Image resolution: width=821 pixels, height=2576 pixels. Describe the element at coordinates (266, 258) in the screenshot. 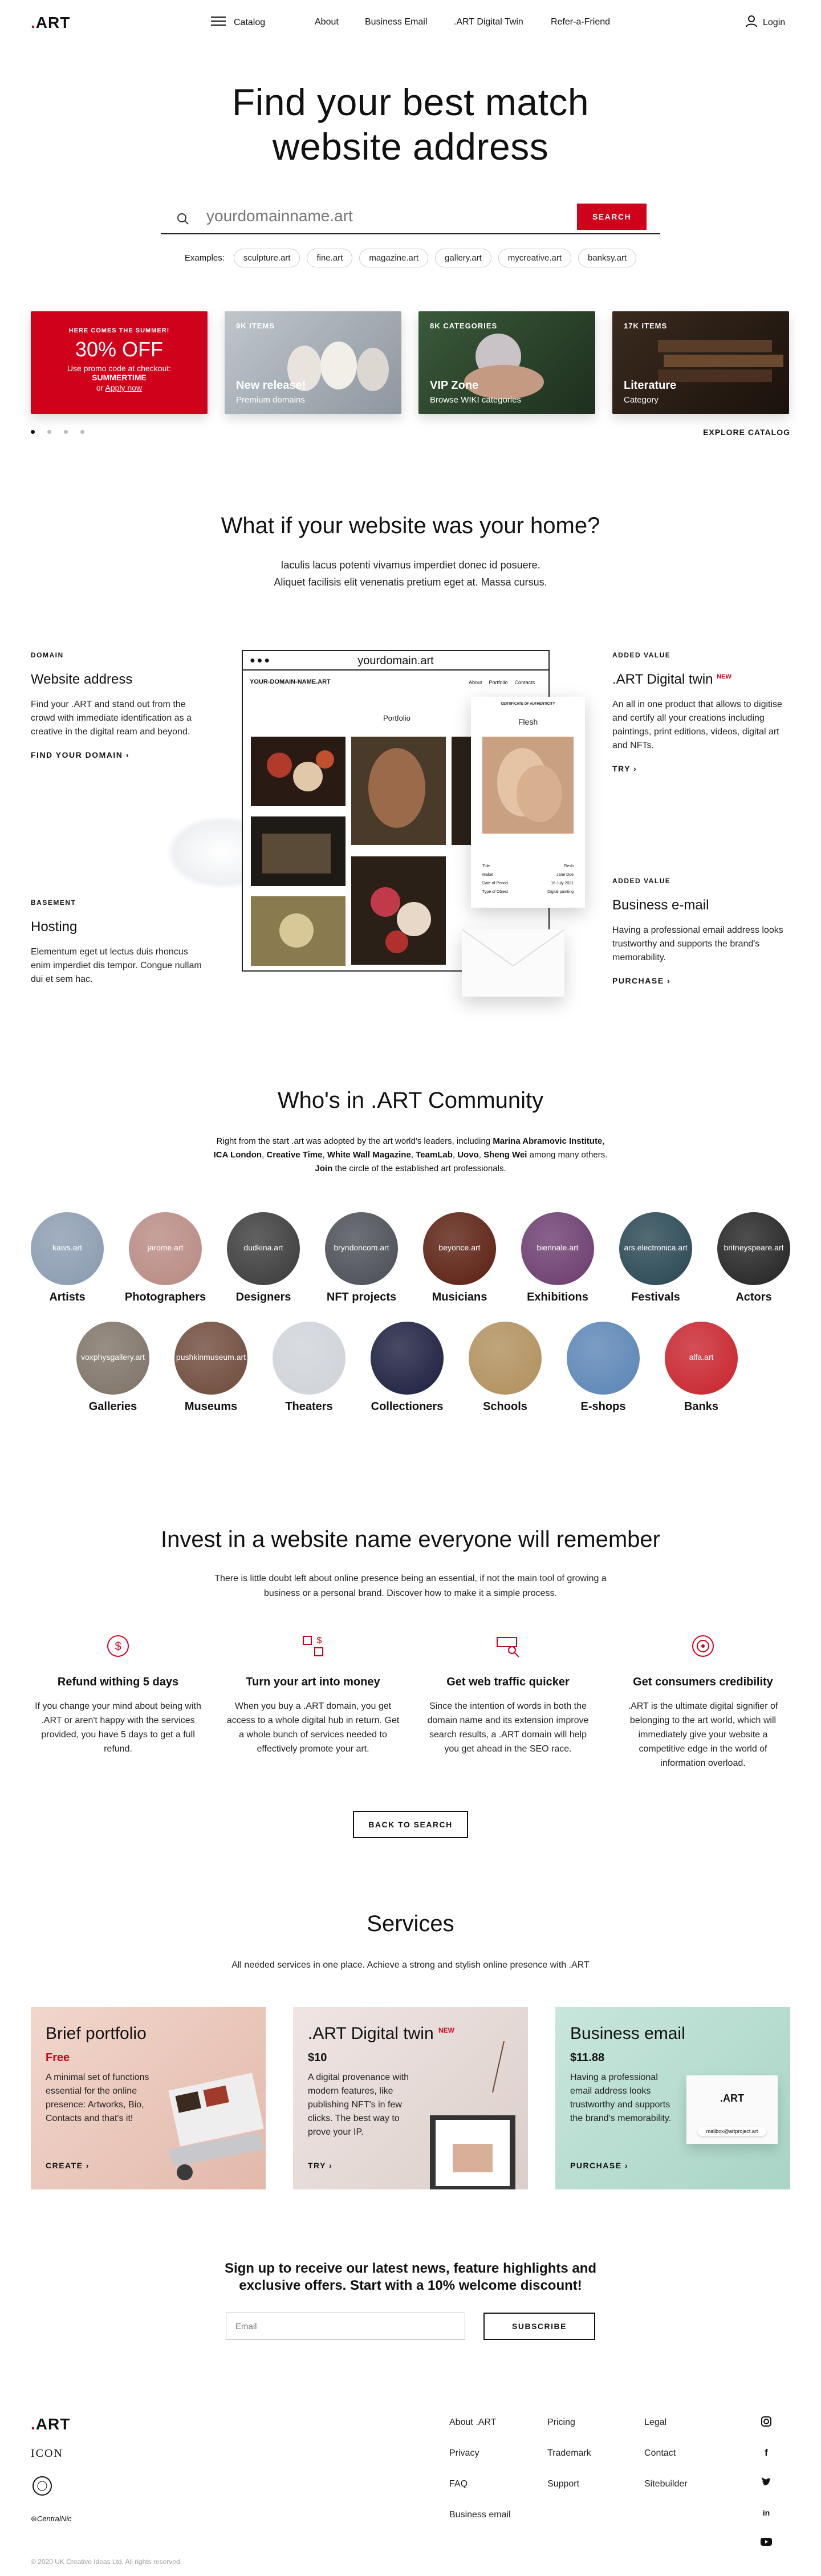

I see `example-chip: sculpture.art` at that location.